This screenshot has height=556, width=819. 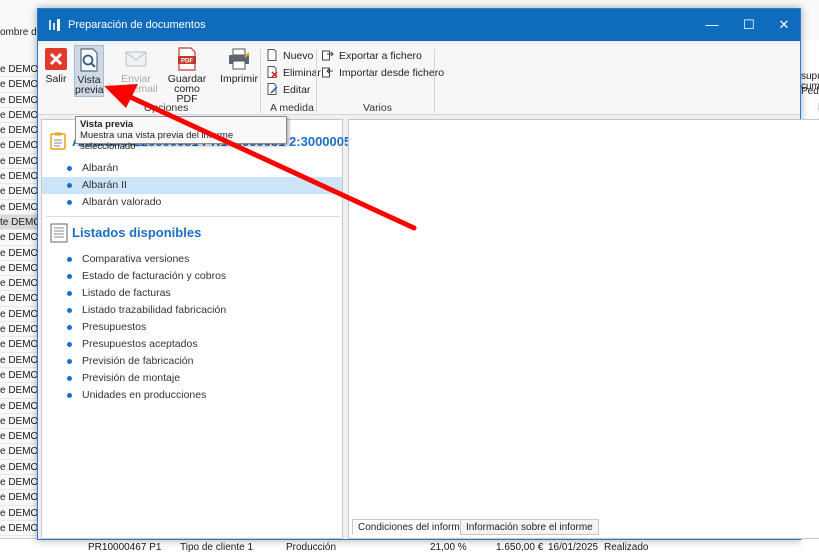 I want to click on report-item: Albarán, so click(x=192, y=168).